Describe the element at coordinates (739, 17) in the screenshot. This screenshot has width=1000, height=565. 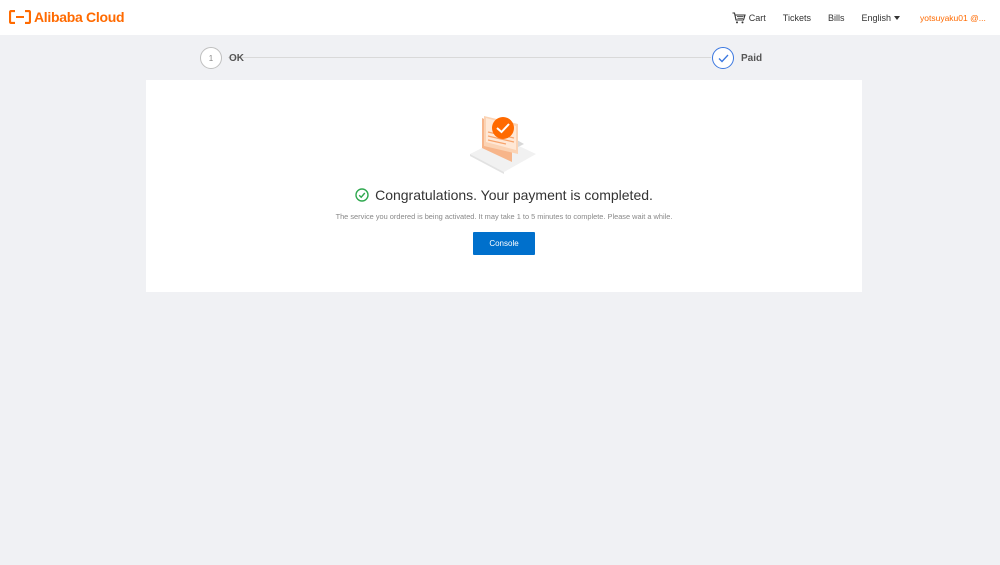
I see `cart-icon` at that location.